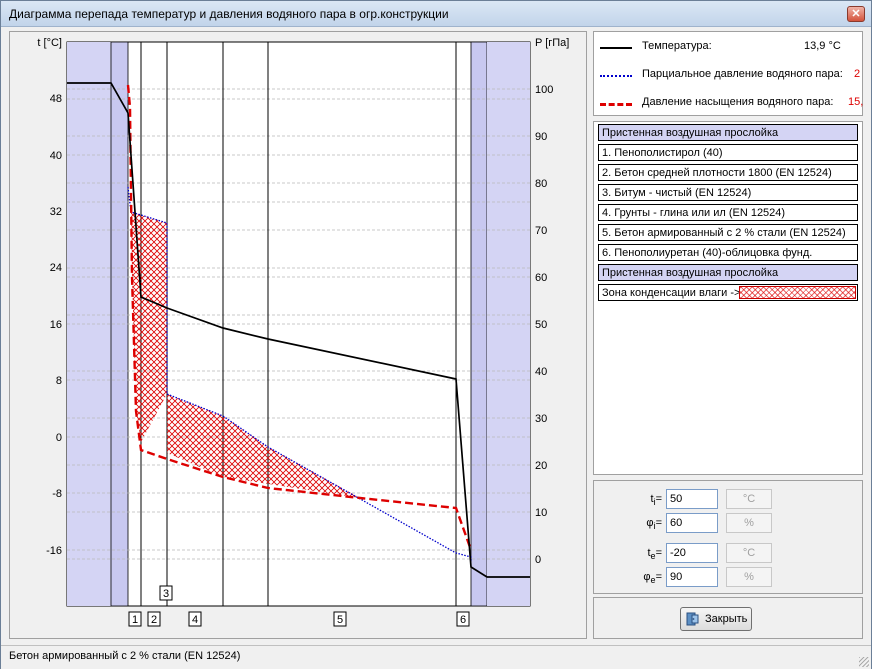  What do you see at coordinates (541, 513) in the screenshot?
I see `right-tick: 10` at bounding box center [541, 513].